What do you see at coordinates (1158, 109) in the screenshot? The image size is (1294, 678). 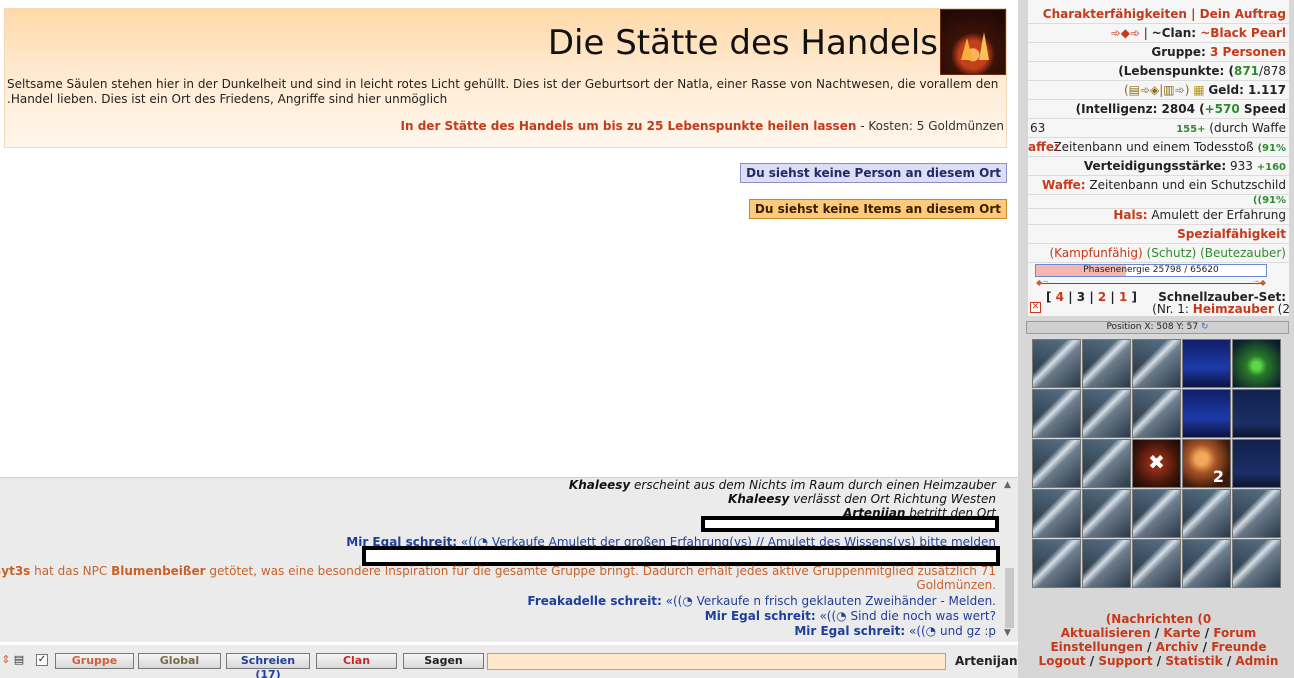 I see `intelligence-row: (Intelligenz: 2804 (+570 Speed` at bounding box center [1158, 109].